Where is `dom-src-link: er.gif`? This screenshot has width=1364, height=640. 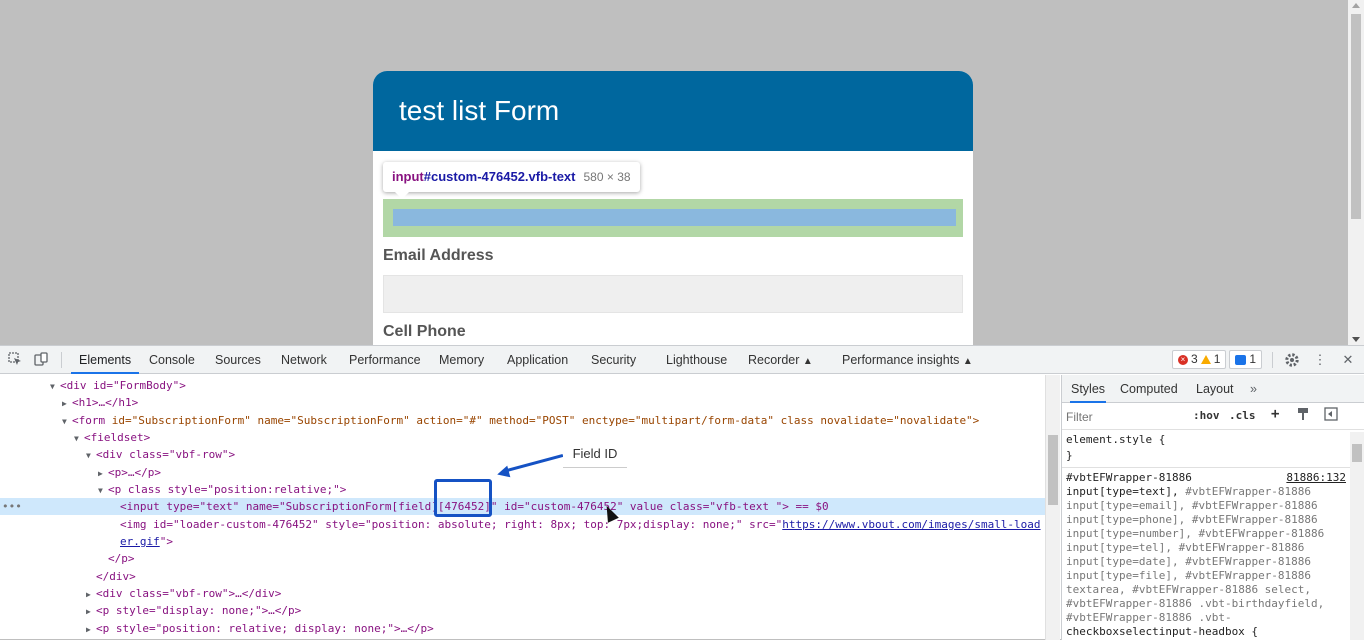
dom-src-link: er.gif is located at coordinates (140, 541).